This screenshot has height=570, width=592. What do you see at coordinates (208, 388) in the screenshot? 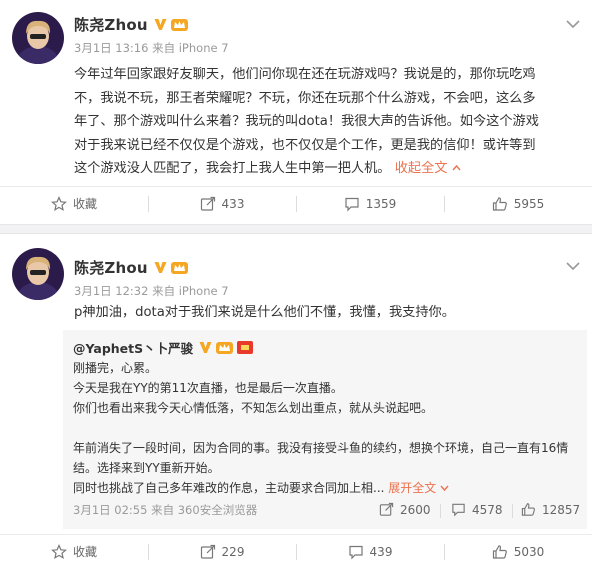
I see `repost-line: 今天是我在YY的第11次直播，也是最后一次直播。` at bounding box center [208, 388].